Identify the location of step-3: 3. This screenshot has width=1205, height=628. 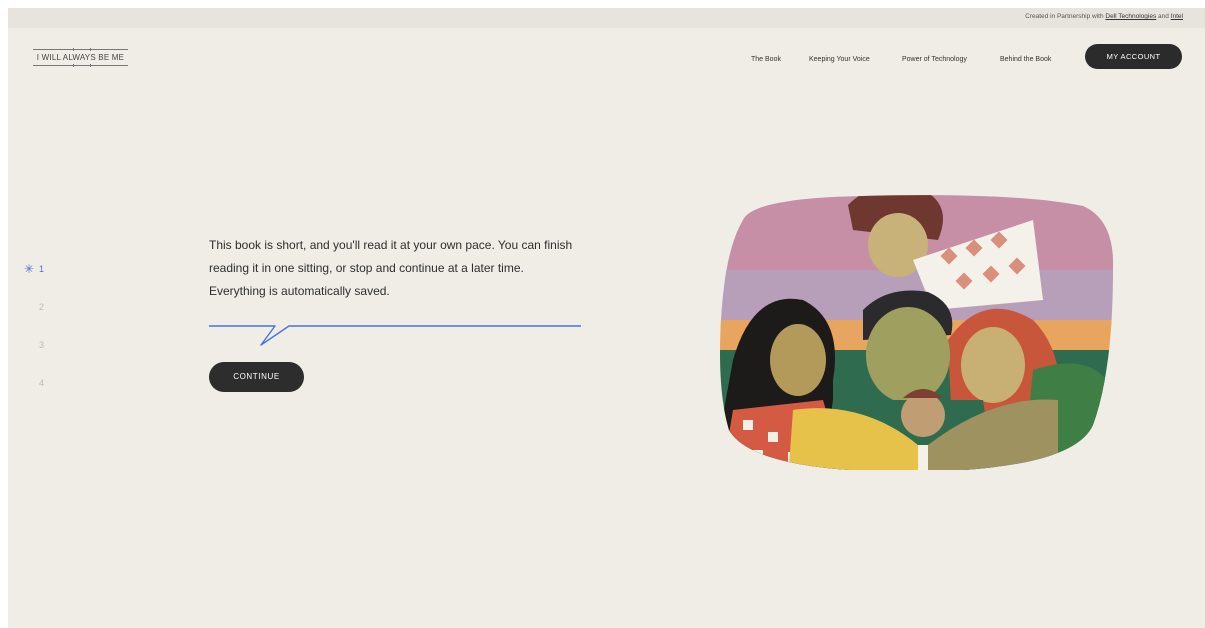
(59, 345).